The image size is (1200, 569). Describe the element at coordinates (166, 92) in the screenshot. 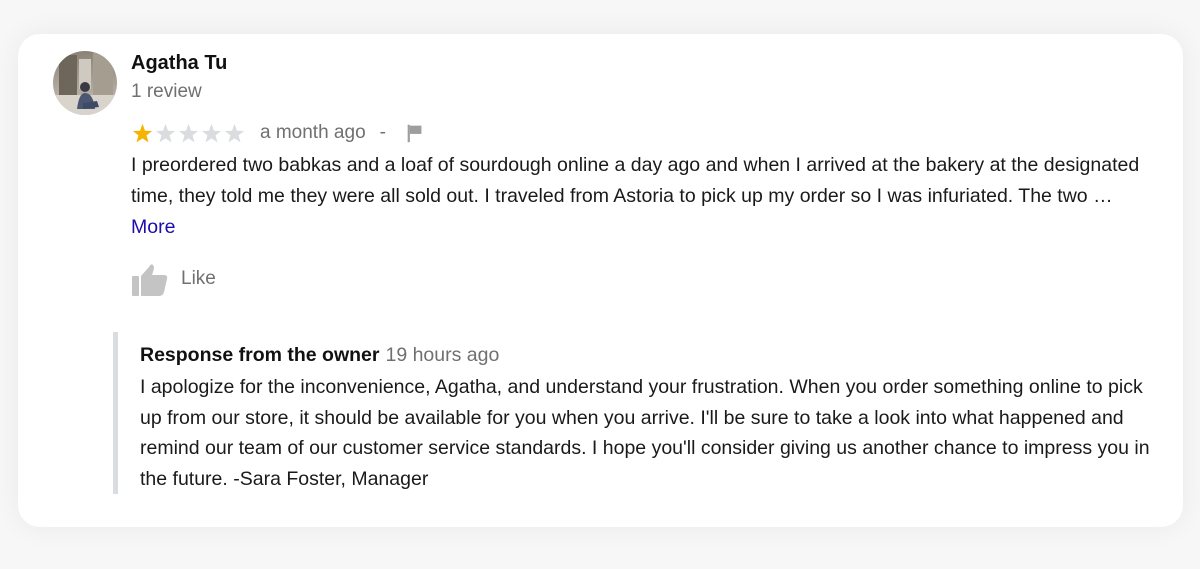

I see `review-count: 1 review` at that location.